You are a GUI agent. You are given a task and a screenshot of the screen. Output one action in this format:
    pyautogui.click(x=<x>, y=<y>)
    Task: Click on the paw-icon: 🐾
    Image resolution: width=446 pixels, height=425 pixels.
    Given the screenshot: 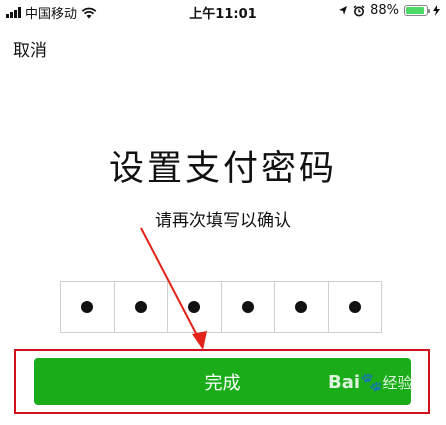 What is the action you would take?
    pyautogui.click(x=371, y=382)
    